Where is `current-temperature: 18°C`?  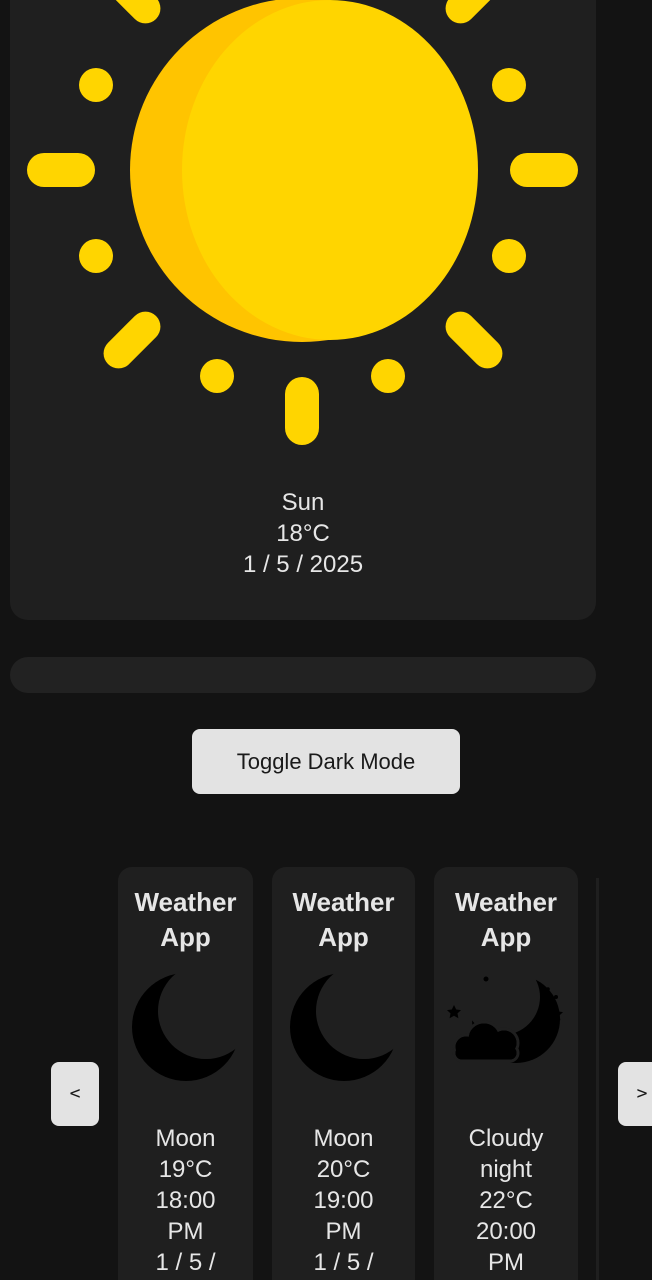 current-temperature: 18°C is located at coordinates (303, 533).